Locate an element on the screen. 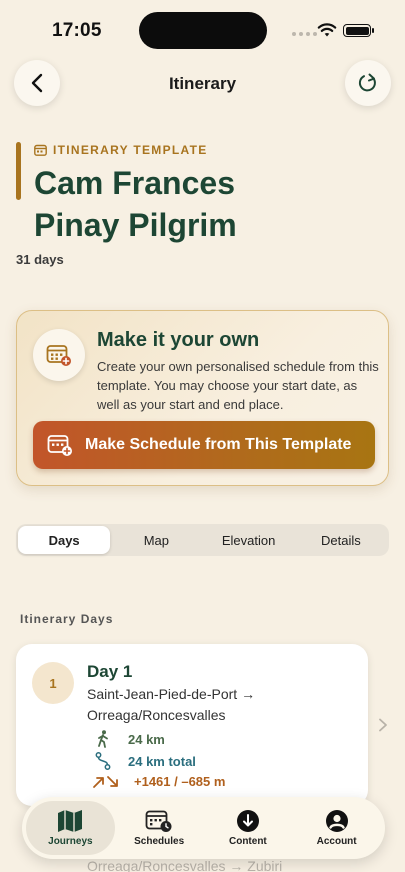  day-number-badge: 1 is located at coordinates (53, 683).